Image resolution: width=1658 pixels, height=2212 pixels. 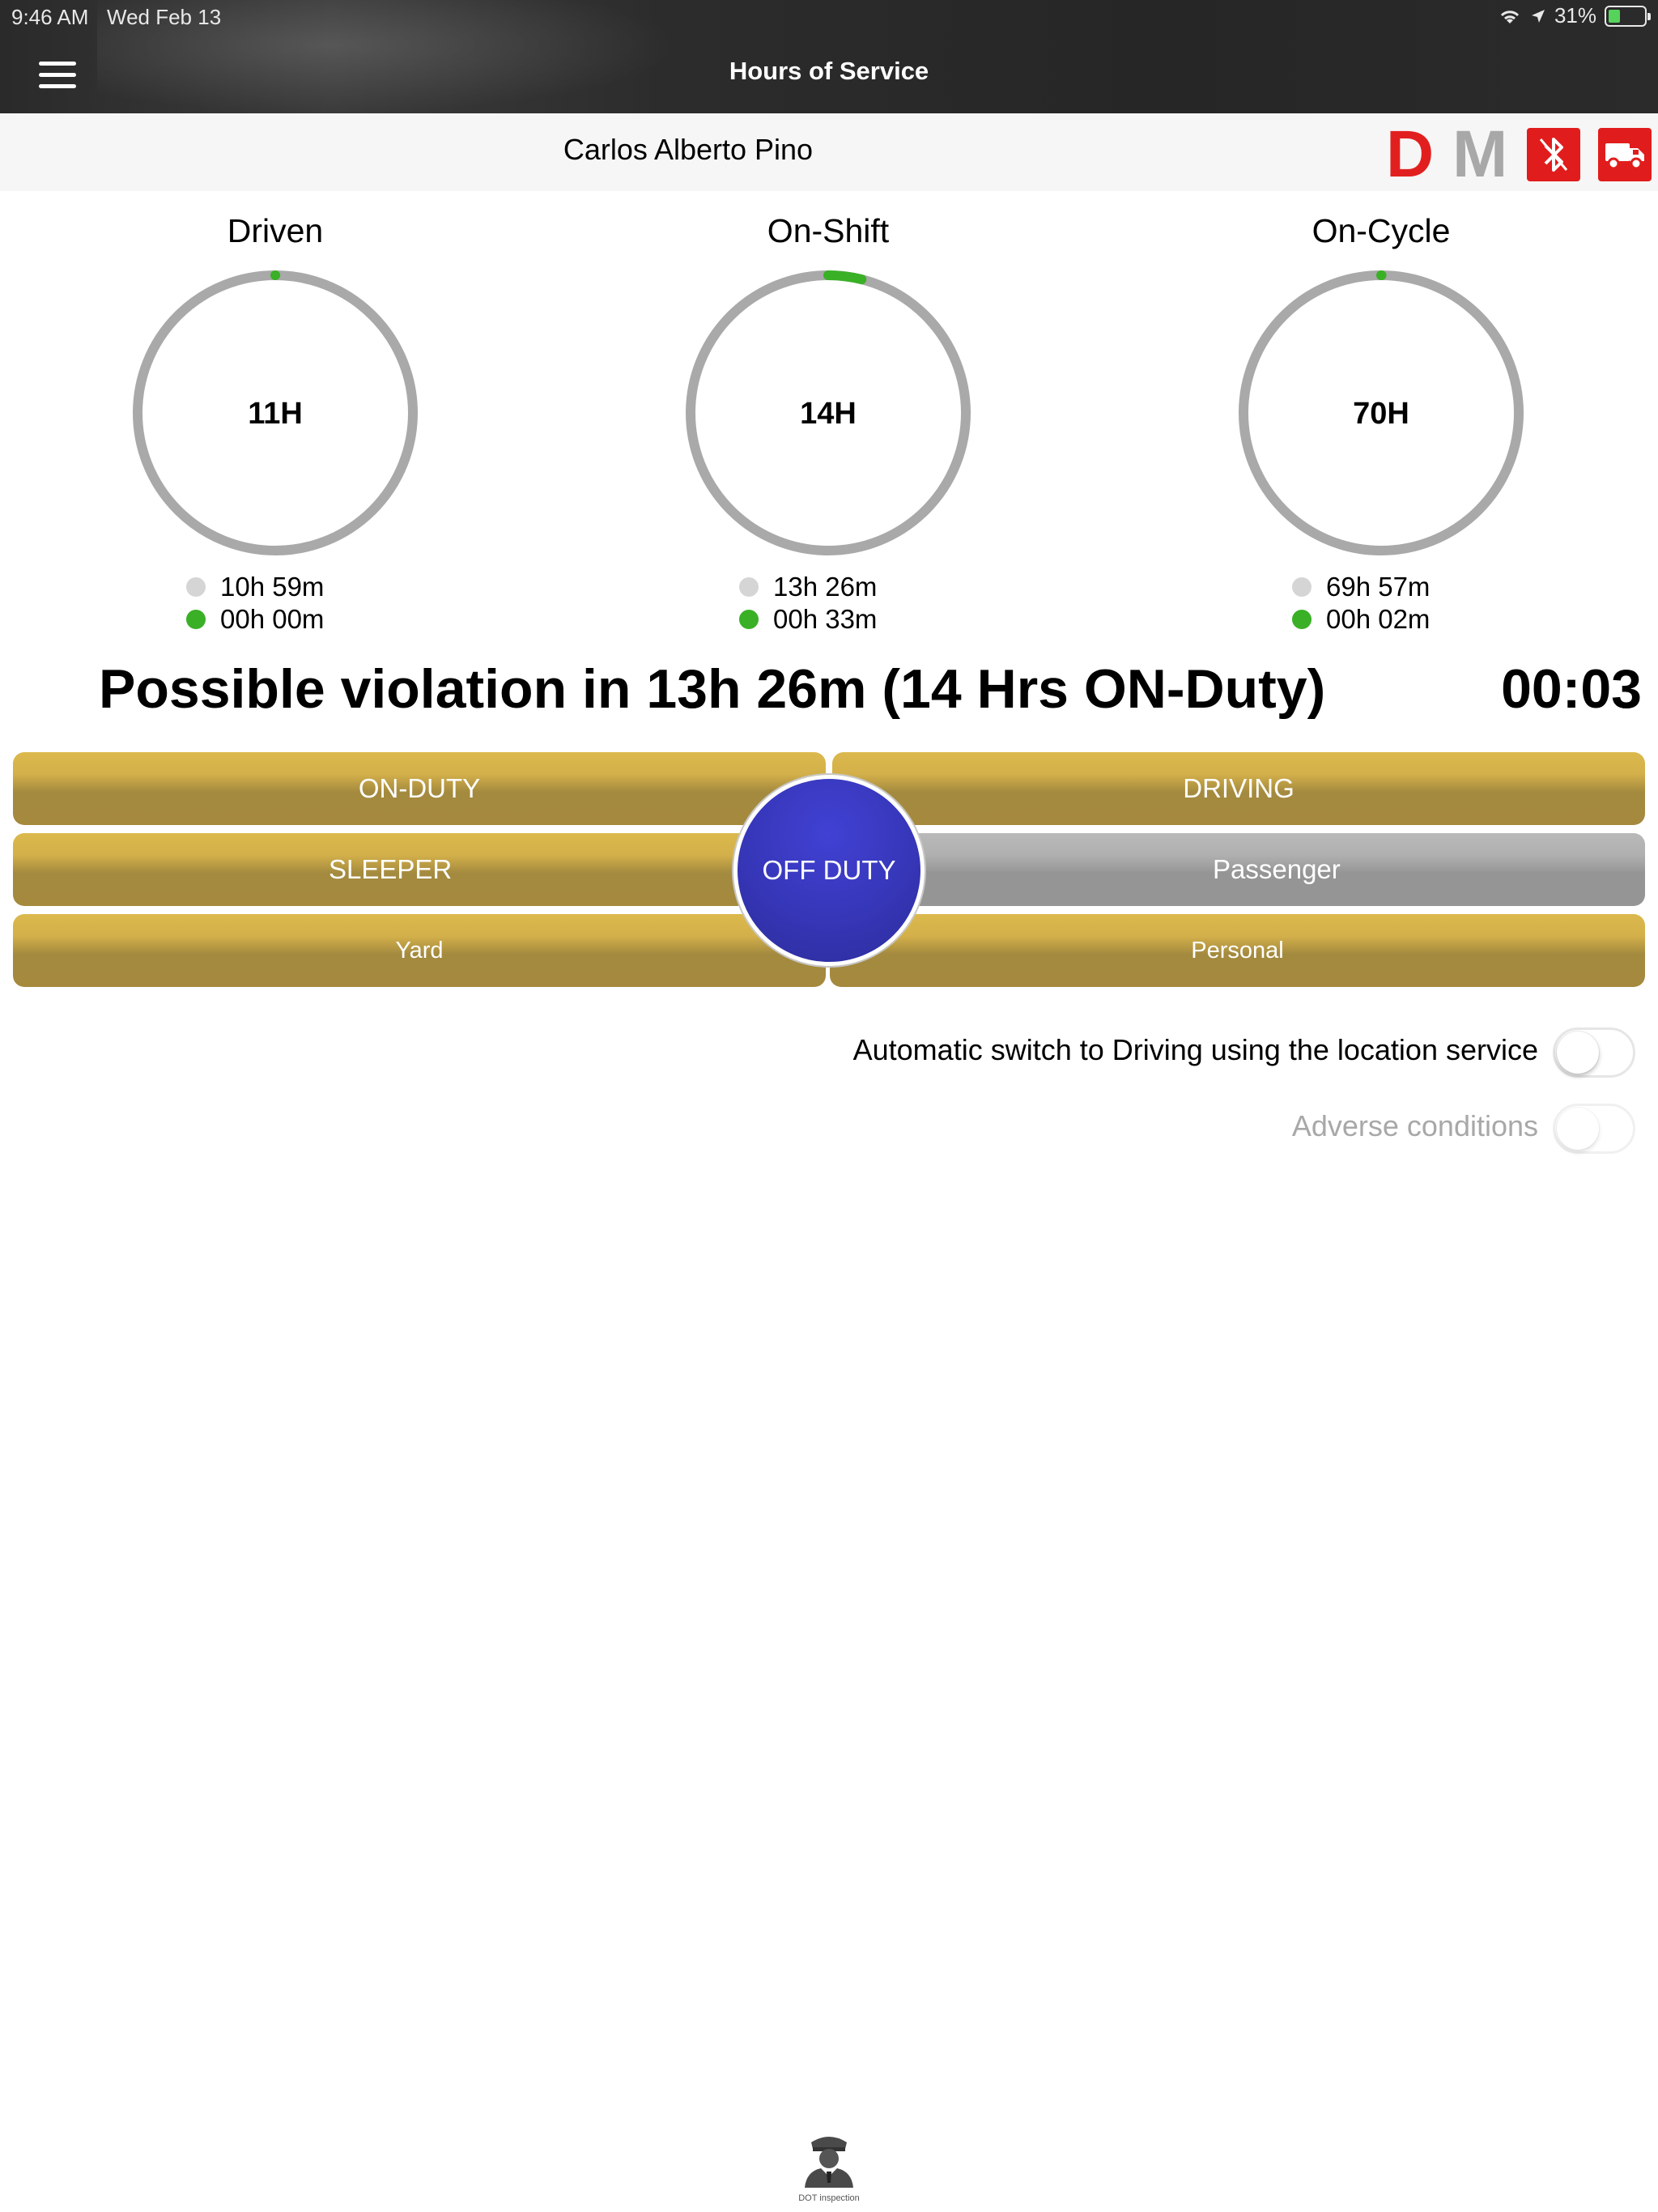 What do you see at coordinates (829, 71) in the screenshot?
I see `page-title: Hours of Service` at bounding box center [829, 71].